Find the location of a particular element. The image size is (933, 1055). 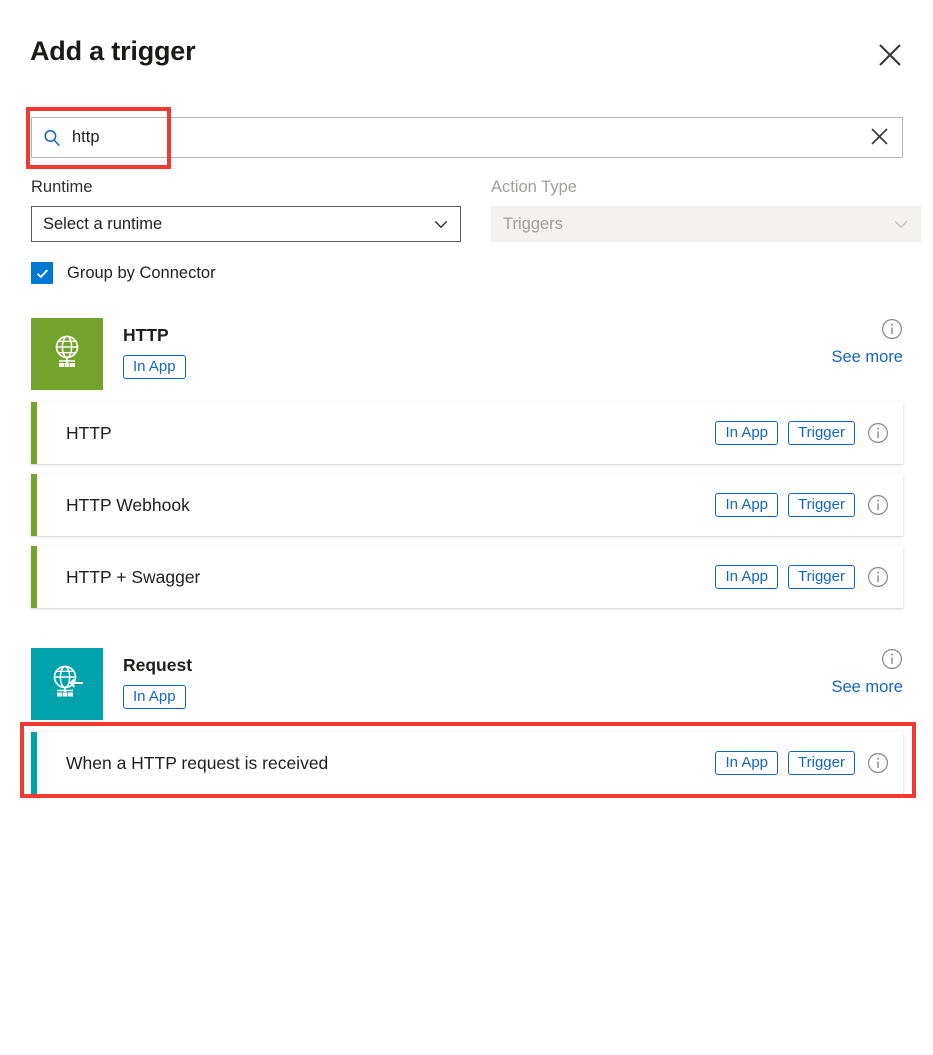

connector-header: Request In App See more is located at coordinates (467, 684).